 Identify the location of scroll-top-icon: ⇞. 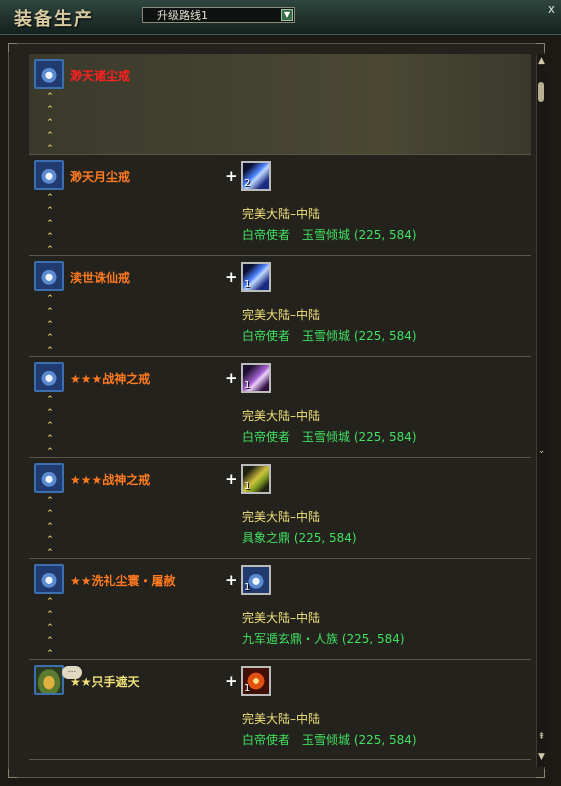
(541, 737).